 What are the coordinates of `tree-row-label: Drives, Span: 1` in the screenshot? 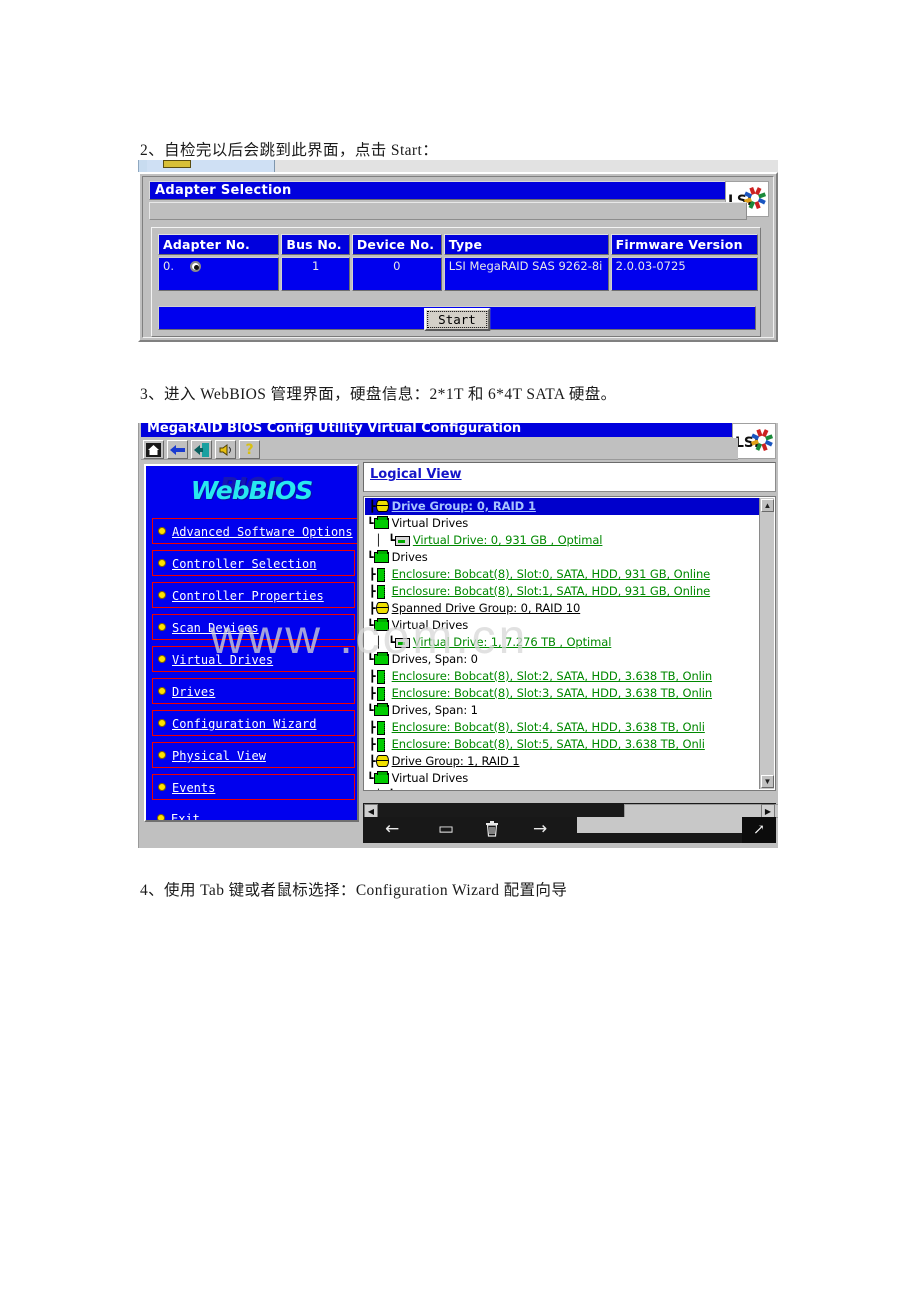 It's located at (434, 710).